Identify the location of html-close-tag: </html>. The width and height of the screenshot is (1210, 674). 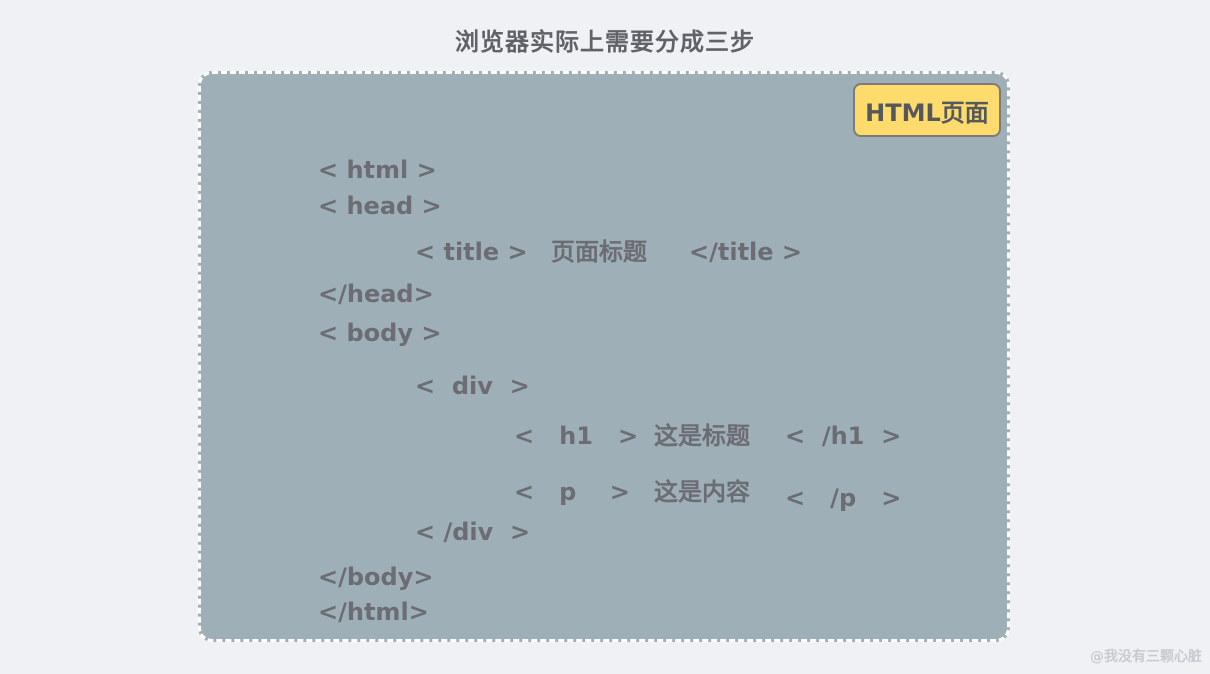
(373, 612).